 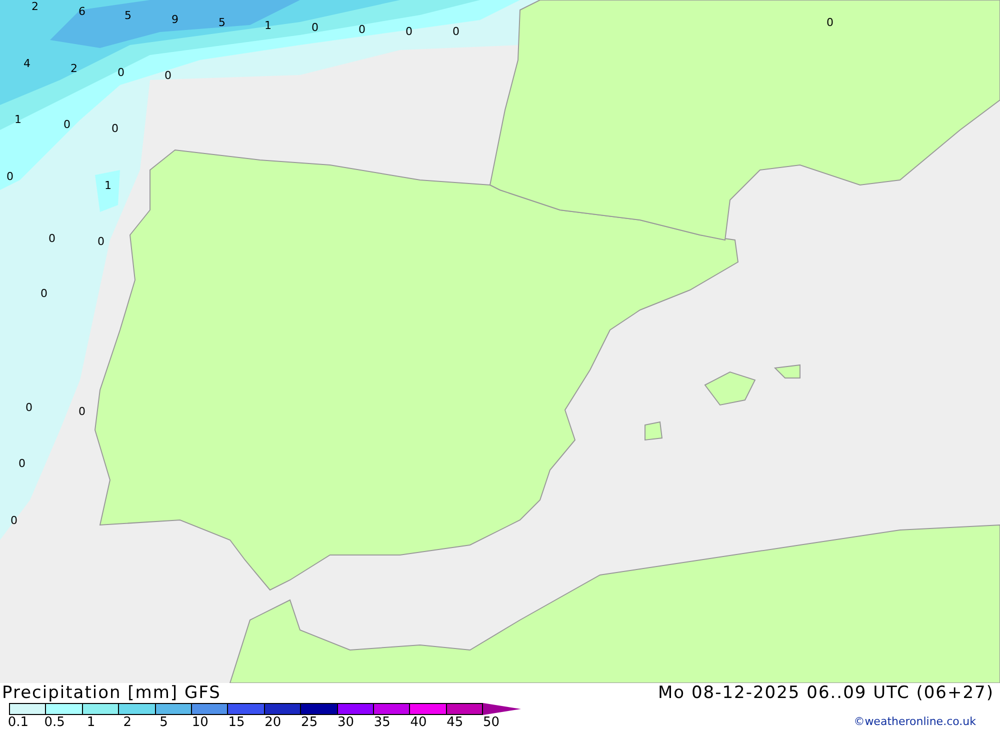 I want to click on valid-time: Mo 08-12-2025 06..09 UTC (06+27), so click(x=826, y=693).